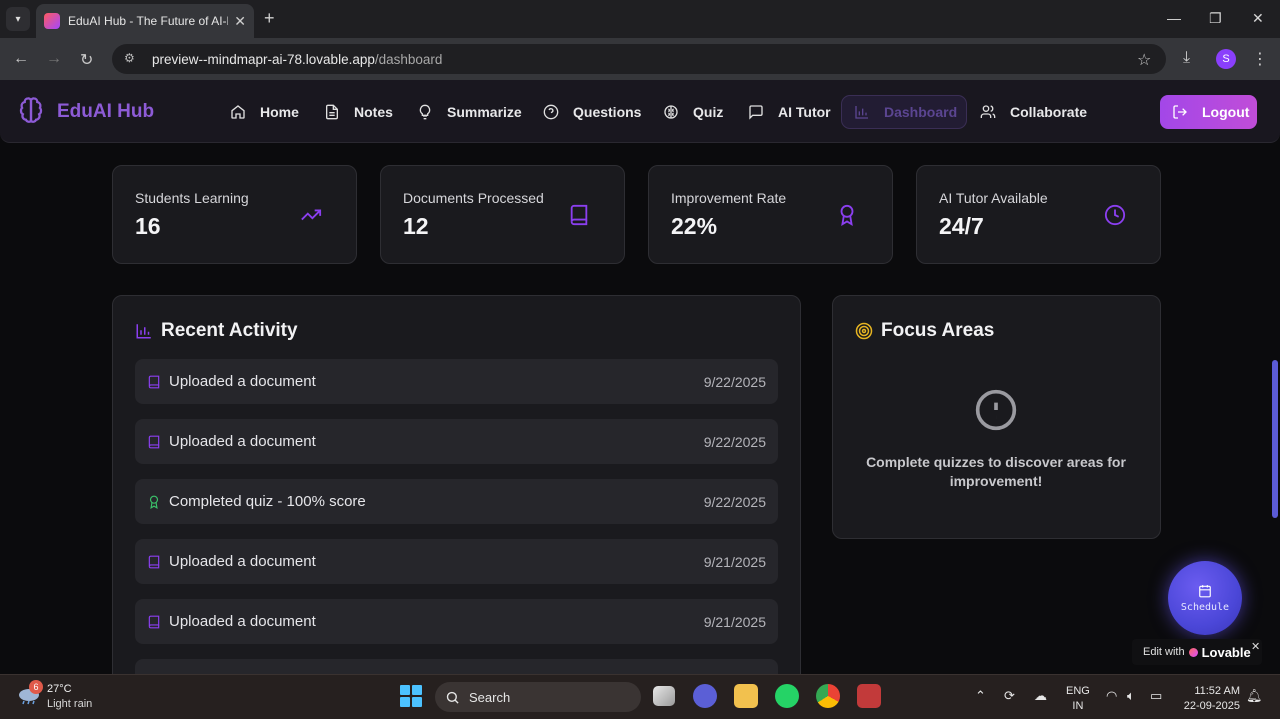  What do you see at coordinates (864, 331) in the screenshot?
I see `target-icon` at bounding box center [864, 331].